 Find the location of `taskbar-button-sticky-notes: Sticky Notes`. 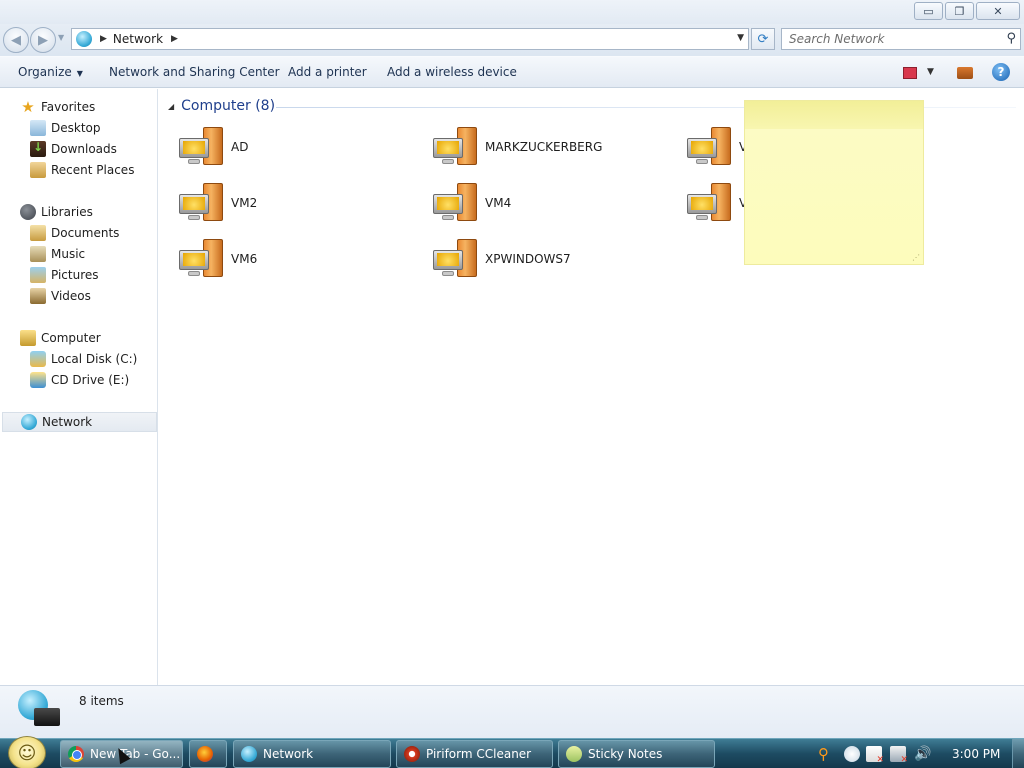

taskbar-button-sticky-notes: Sticky Notes is located at coordinates (636, 754).